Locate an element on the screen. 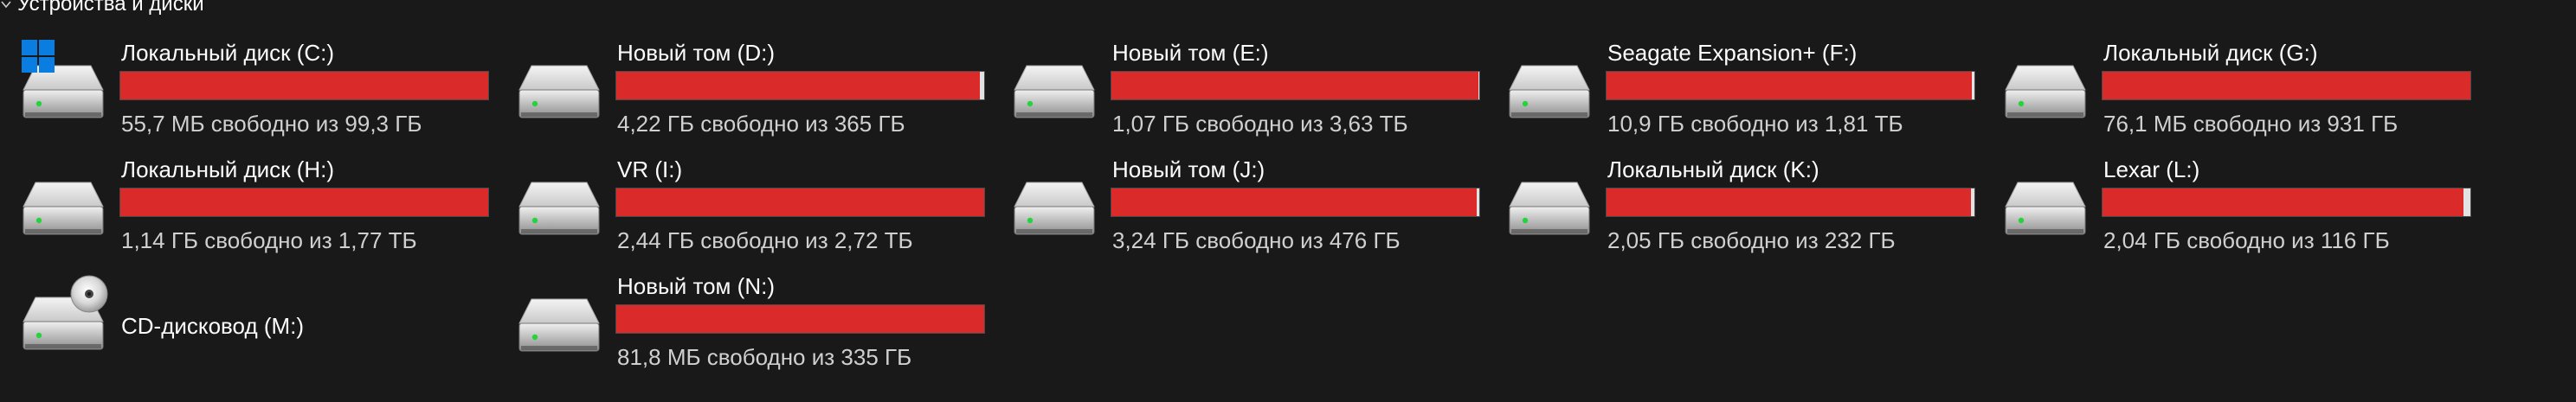 The width and height of the screenshot is (2576, 402). drive-name: Новый том (N:) is located at coordinates (696, 286).